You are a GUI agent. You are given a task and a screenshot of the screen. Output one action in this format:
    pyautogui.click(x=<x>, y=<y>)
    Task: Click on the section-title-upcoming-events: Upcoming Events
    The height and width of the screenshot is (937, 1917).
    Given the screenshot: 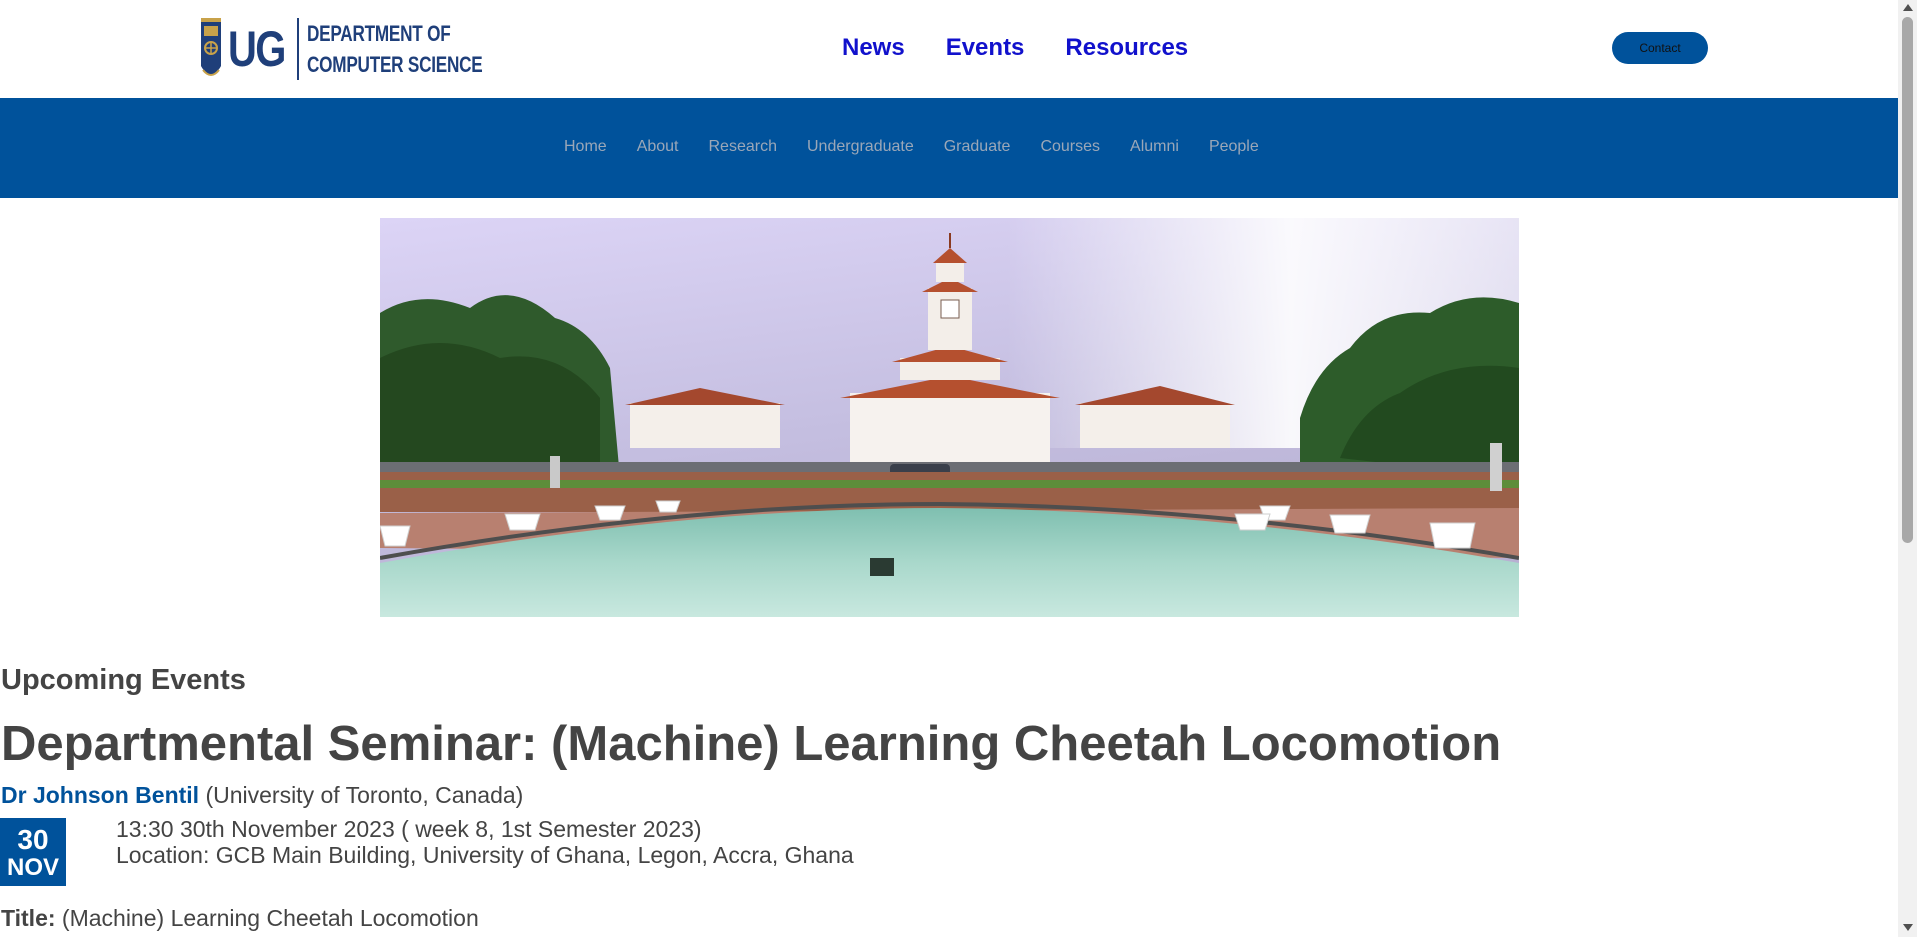 What is the action you would take?
    pyautogui.click(x=123, y=680)
    